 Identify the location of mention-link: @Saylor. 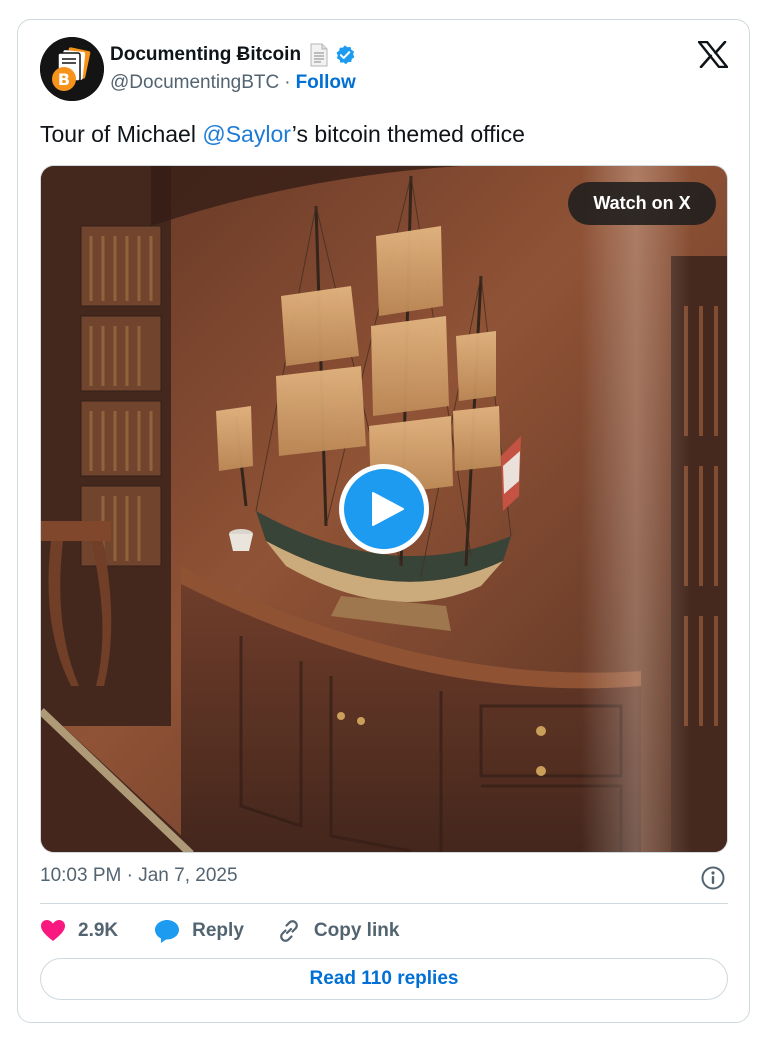
(246, 134).